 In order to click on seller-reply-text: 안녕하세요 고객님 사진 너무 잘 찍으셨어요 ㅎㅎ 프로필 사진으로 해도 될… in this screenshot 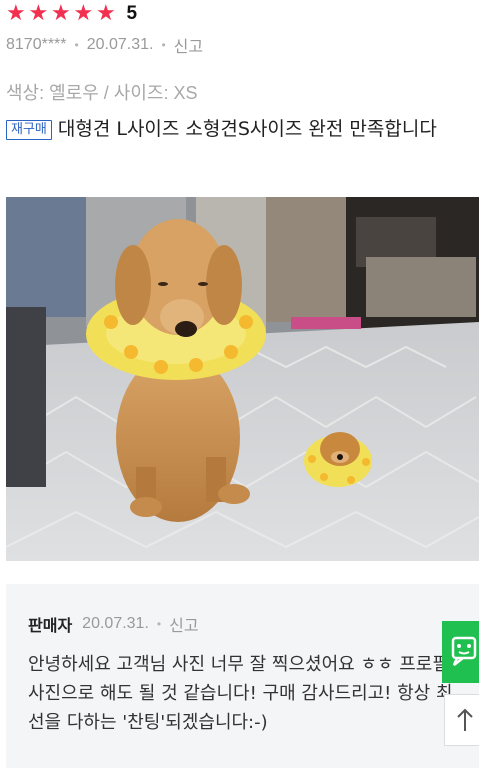, I will do `click(240, 693)`.